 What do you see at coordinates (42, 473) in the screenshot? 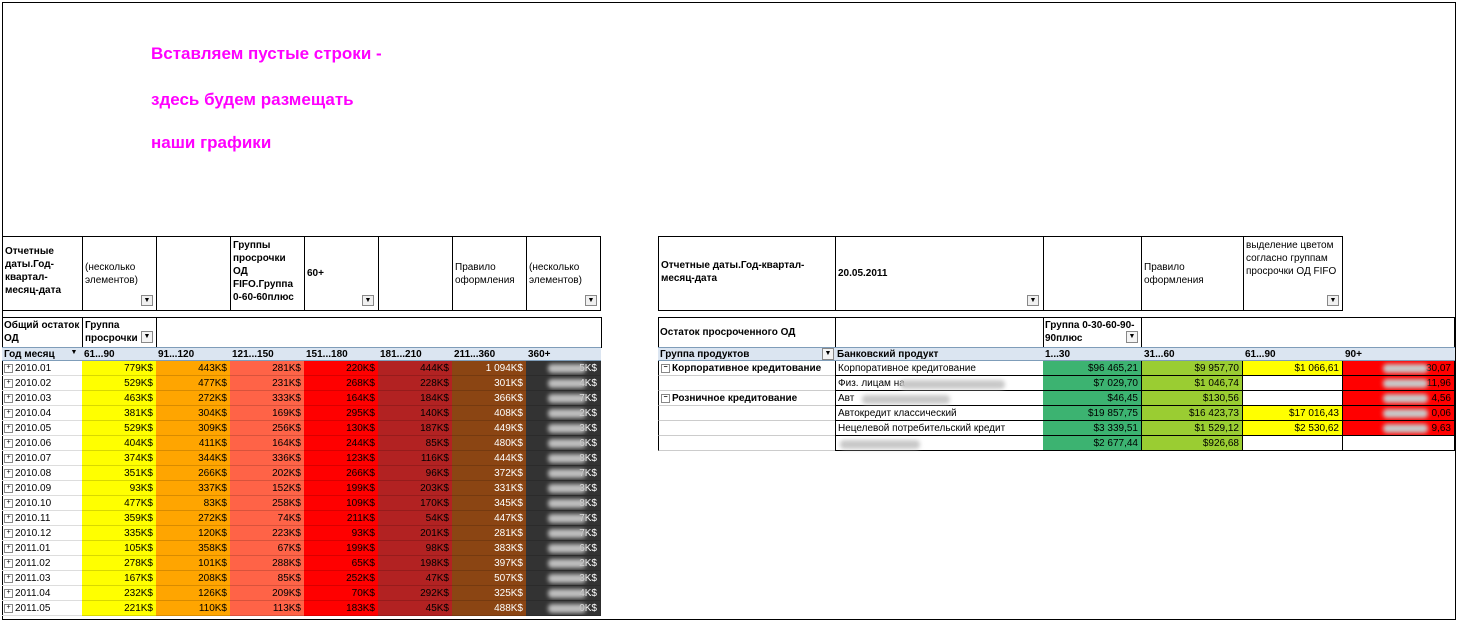
I see `left-row-header: +2010.08` at bounding box center [42, 473].